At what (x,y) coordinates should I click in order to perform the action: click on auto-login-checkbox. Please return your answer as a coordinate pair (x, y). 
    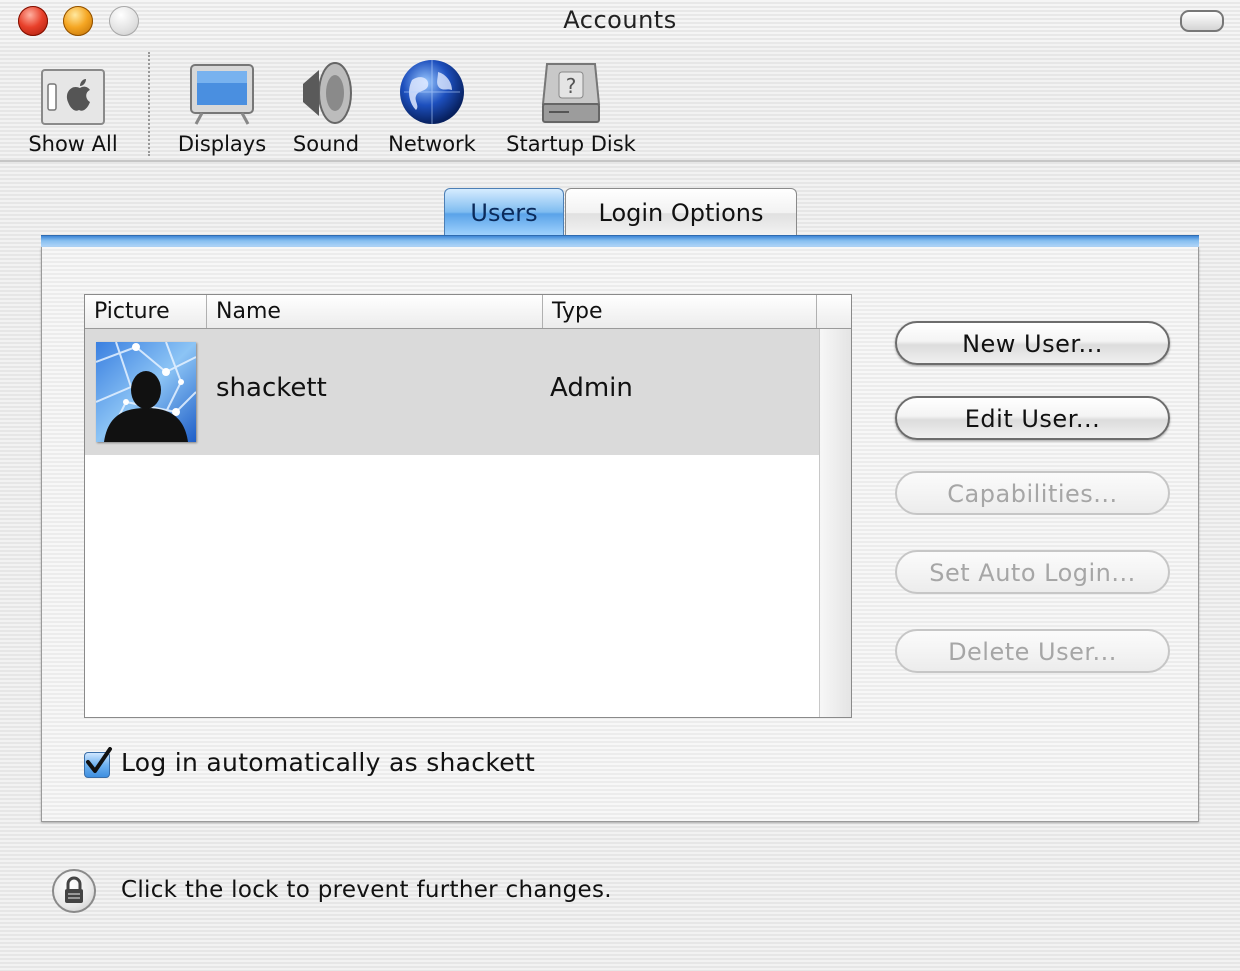
    Looking at the image, I should click on (98, 762).